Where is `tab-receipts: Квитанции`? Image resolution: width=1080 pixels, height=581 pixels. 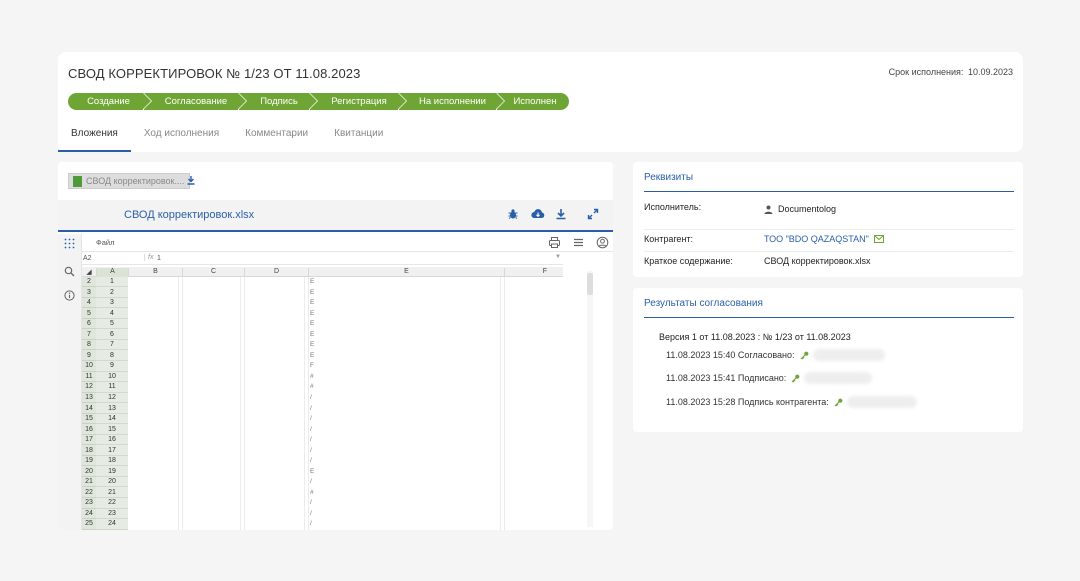 tab-receipts: Квитанции is located at coordinates (358, 138).